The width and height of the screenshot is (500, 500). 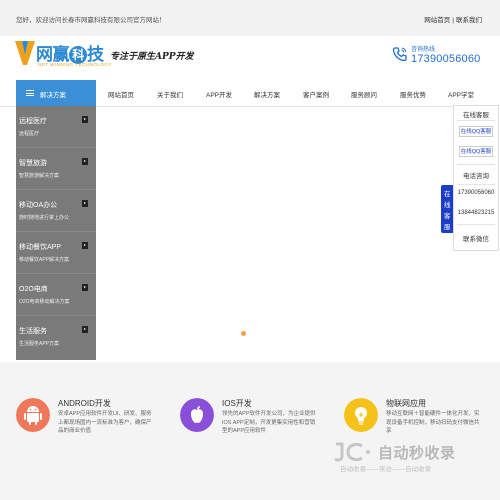 What do you see at coordinates (38, 205) in the screenshot?
I see `side-item-title: 移动OA办公` at bounding box center [38, 205].